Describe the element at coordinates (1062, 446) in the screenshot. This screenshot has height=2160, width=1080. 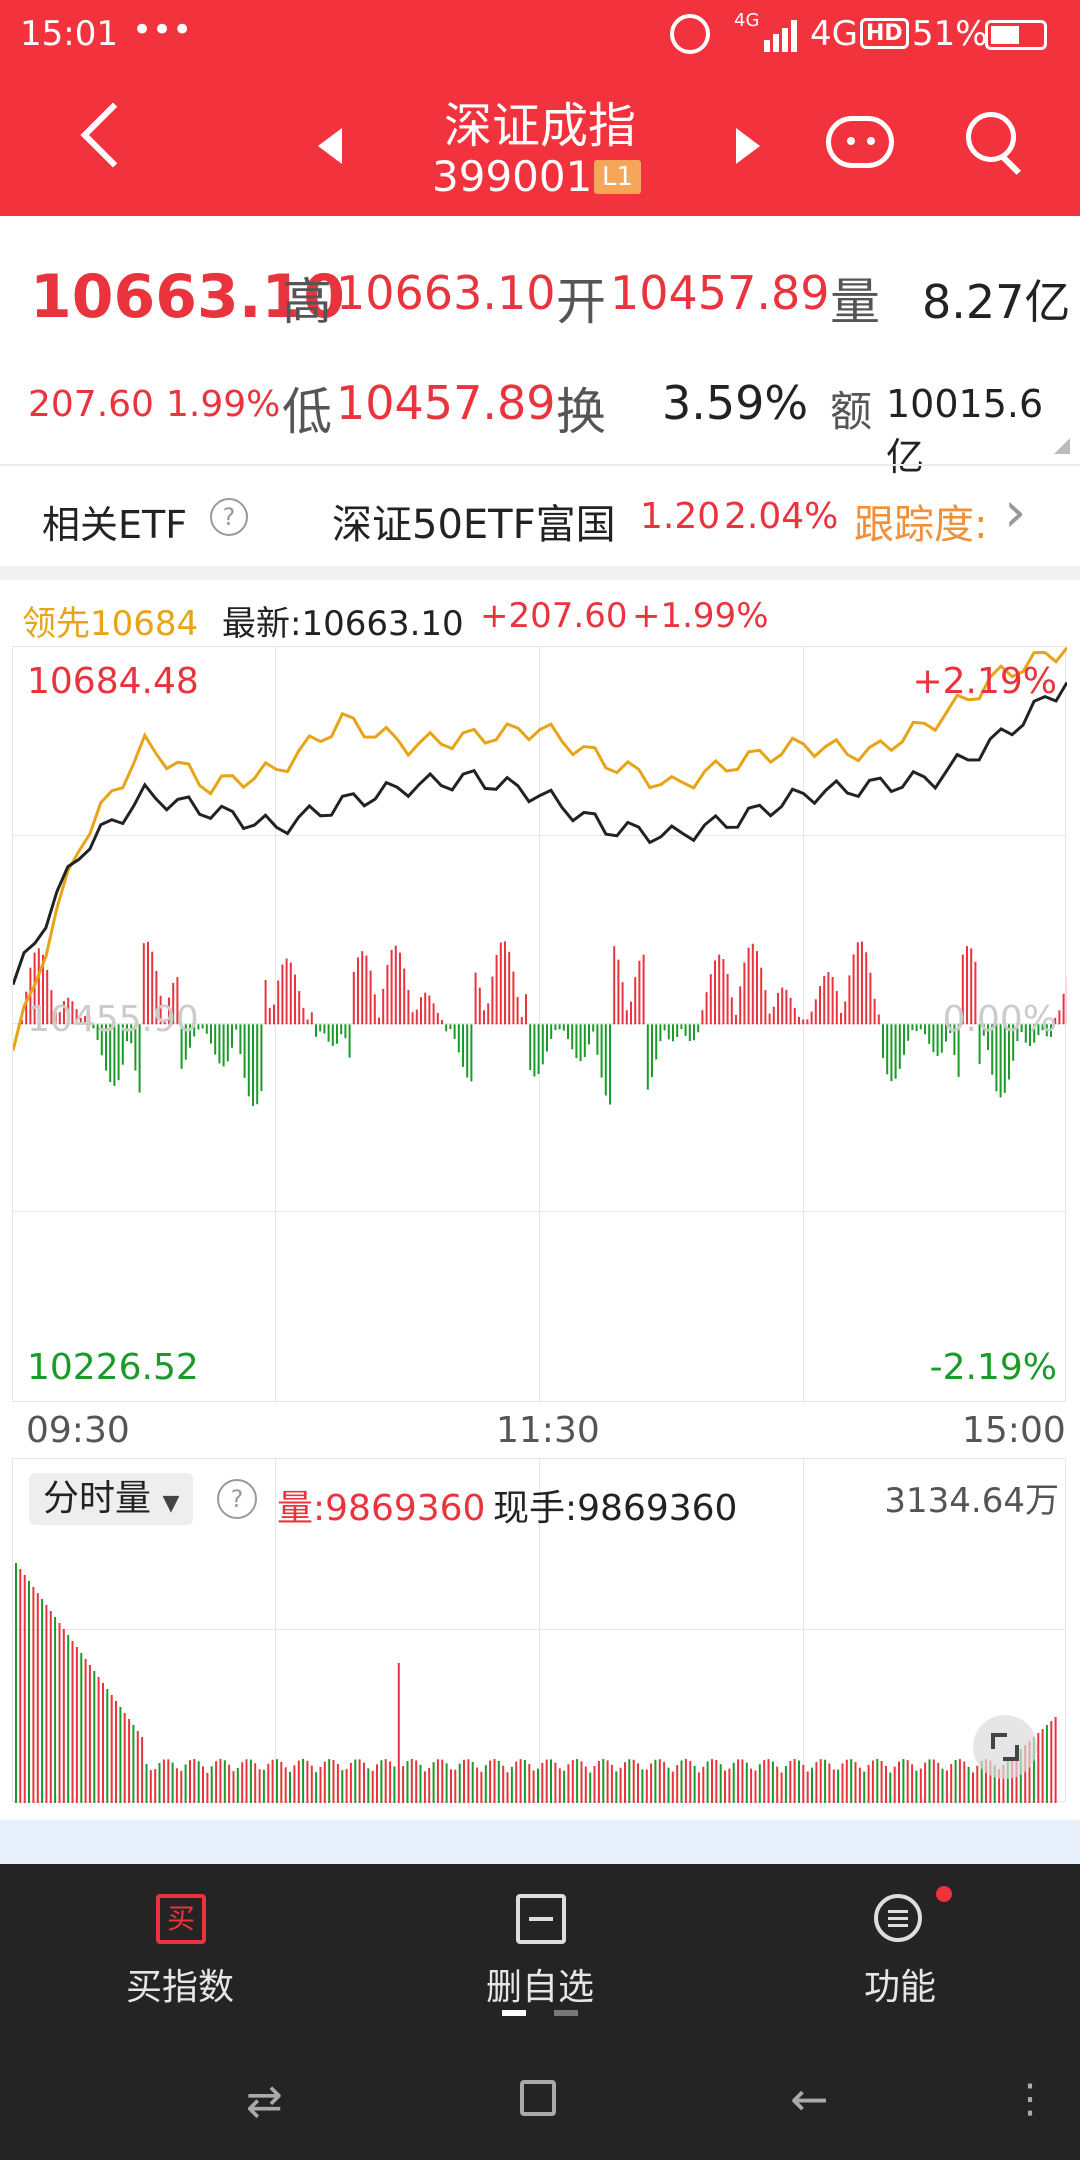
I see `expand-corner-icon` at that location.